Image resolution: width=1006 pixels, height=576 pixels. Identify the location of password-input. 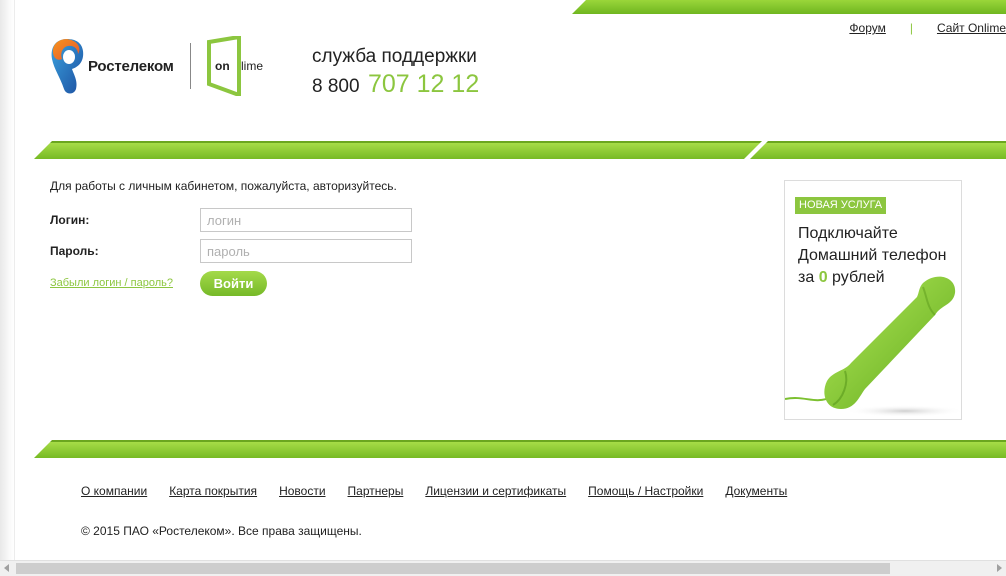
(306, 251).